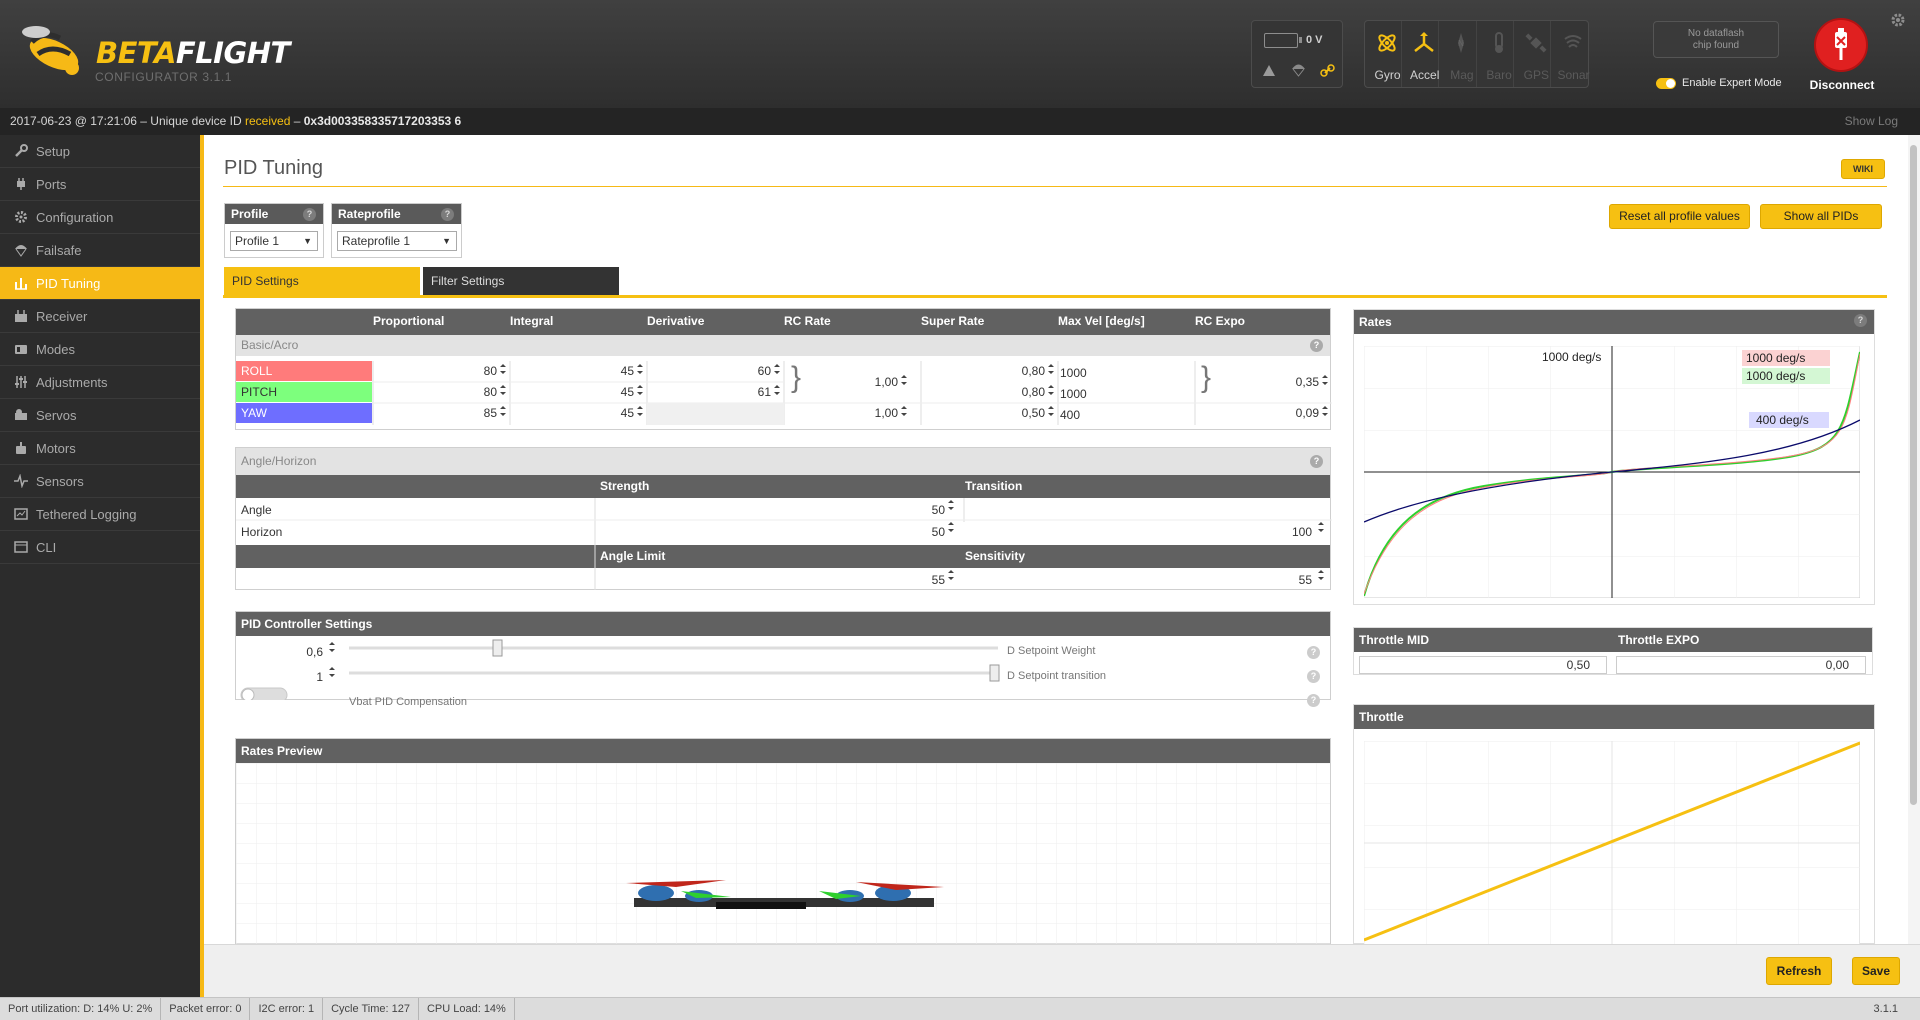 This screenshot has width=1920, height=1020. Describe the element at coordinates (287, 1009) in the screenshot. I see `i2c-error: I2C error: 1` at that location.